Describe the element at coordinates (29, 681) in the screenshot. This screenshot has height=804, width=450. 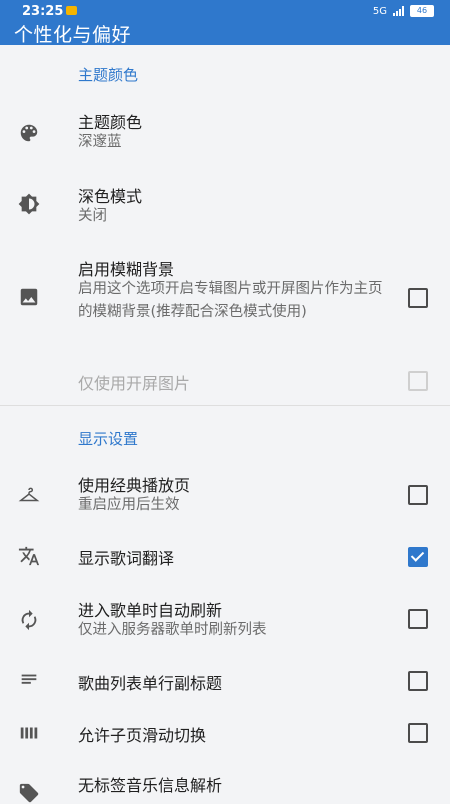
I see `short-text-icon` at that location.